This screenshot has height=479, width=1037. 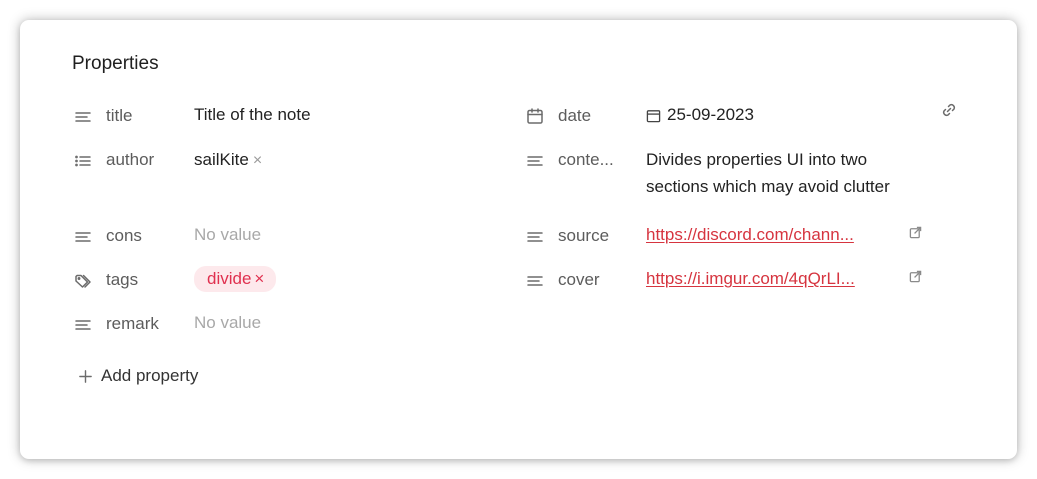 What do you see at coordinates (257, 160) in the screenshot?
I see `remove-author-button: ×` at bounding box center [257, 160].